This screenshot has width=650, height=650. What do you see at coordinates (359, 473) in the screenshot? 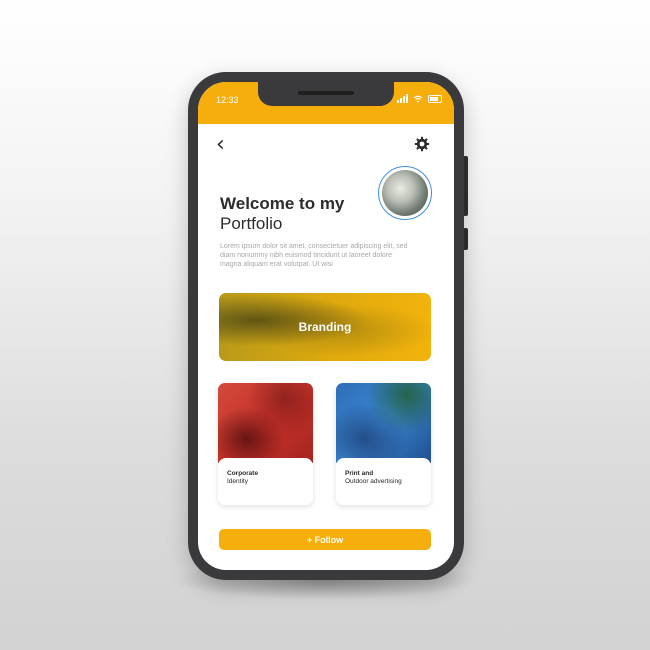
I see `card-title: Print and` at bounding box center [359, 473].